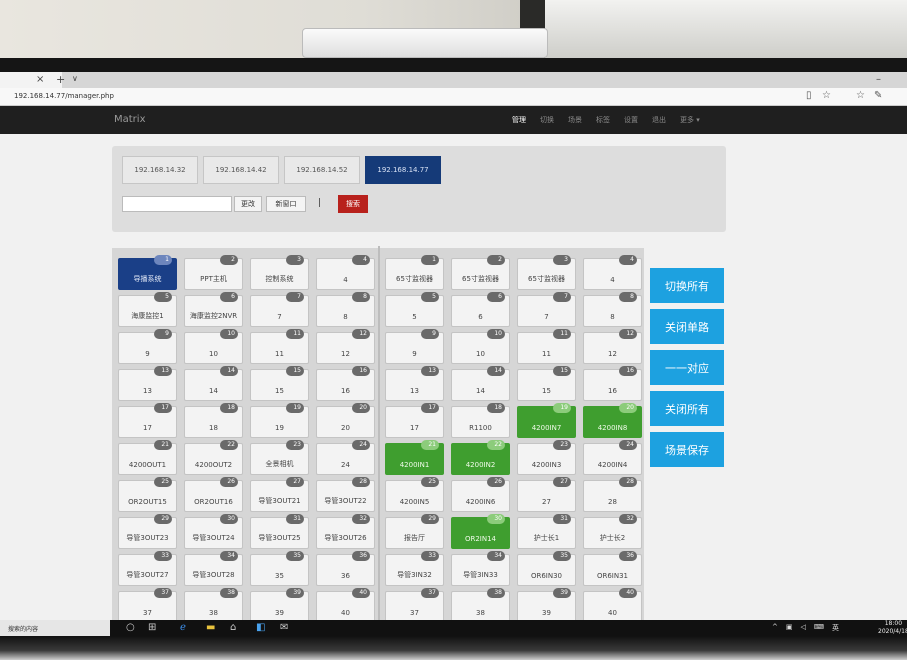 This screenshot has height=660, width=907. Describe the element at coordinates (480, 494) in the screenshot. I see `output-cell: 26 4200IN6` at that location.